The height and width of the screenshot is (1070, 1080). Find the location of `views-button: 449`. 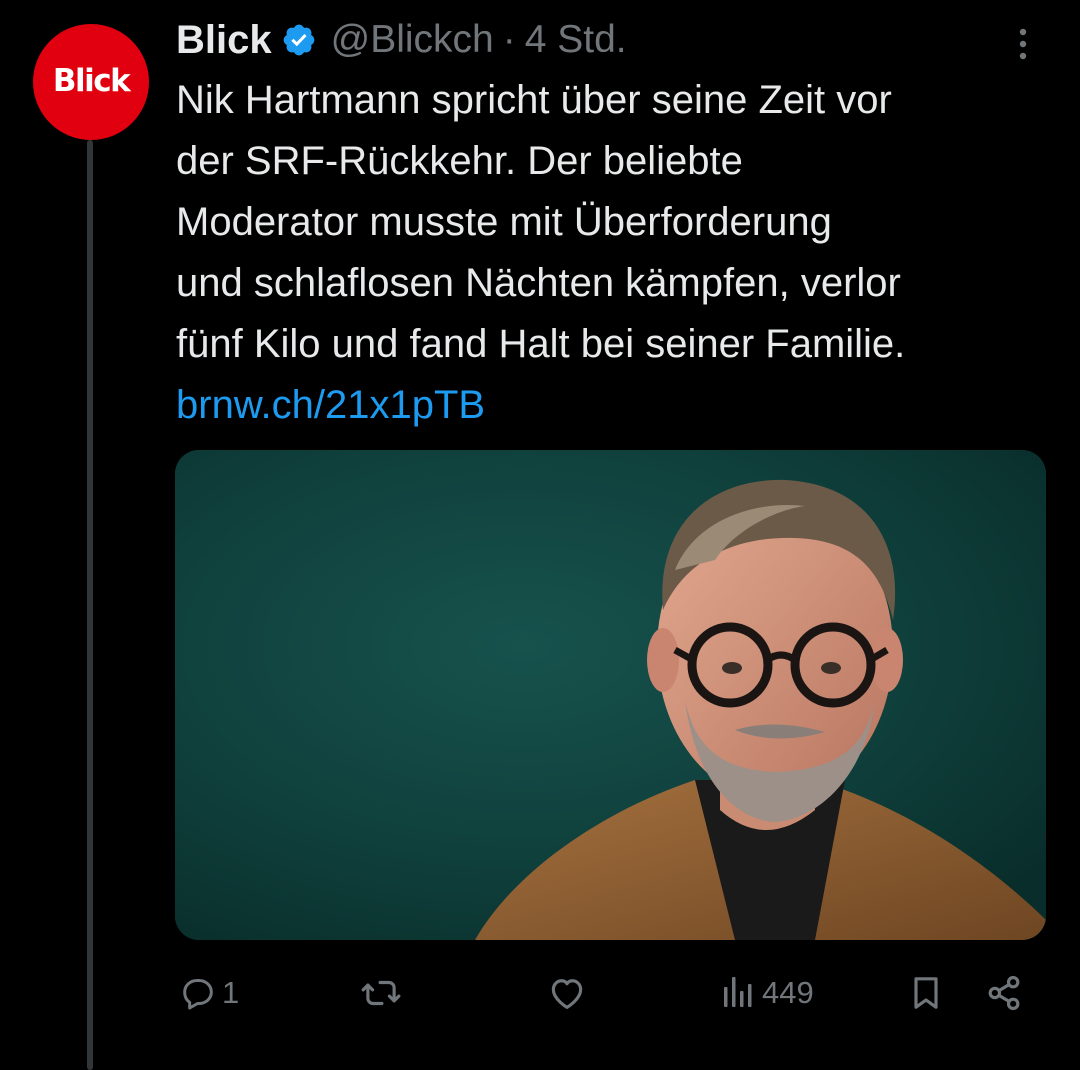

views-button: 449 is located at coordinates (768, 993).